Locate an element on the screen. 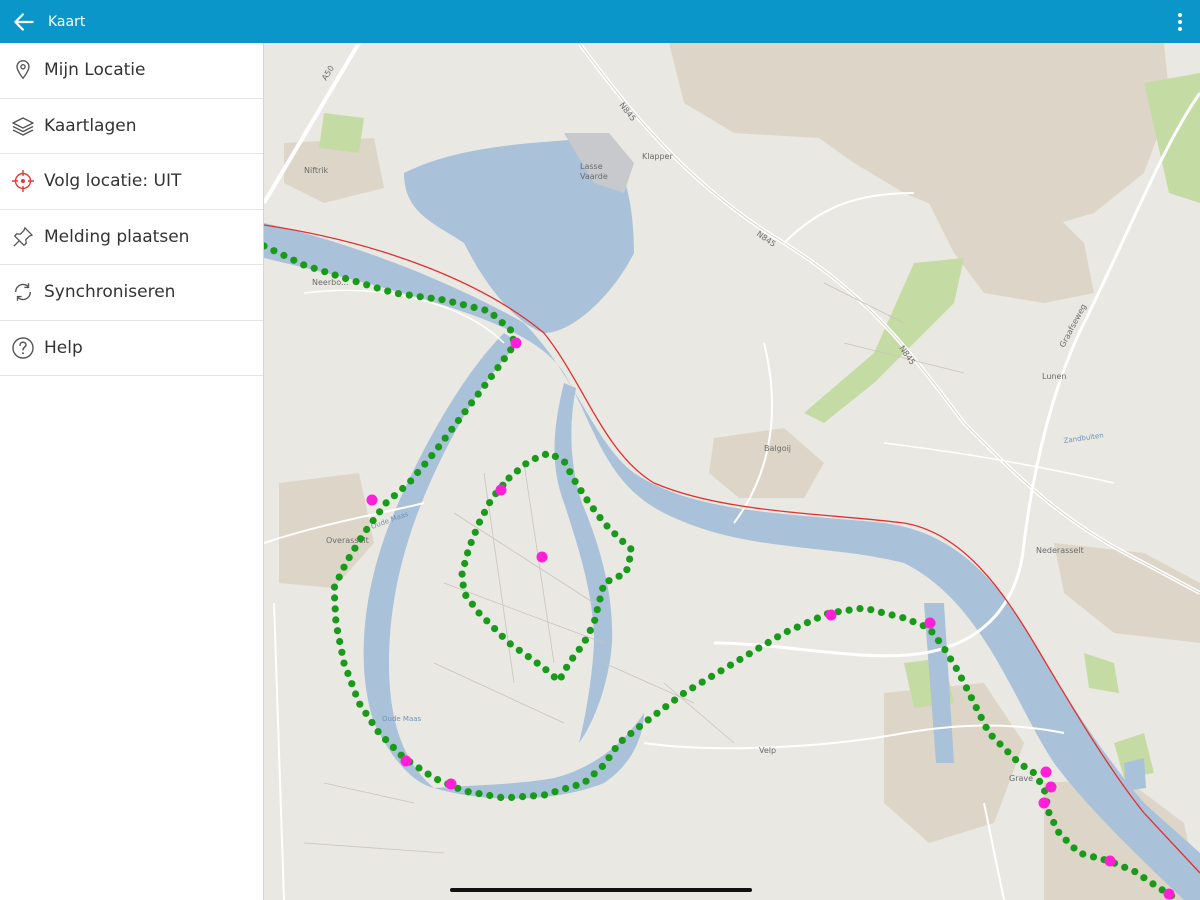 This screenshot has width=1200, height=900. back-arrow-icon is located at coordinates (24, 21).